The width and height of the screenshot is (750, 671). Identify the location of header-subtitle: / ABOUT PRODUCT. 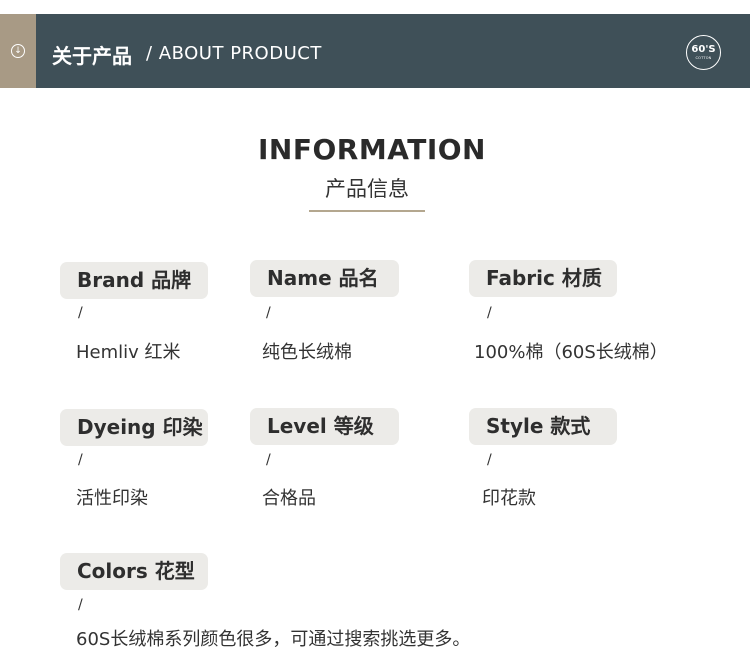
(234, 53).